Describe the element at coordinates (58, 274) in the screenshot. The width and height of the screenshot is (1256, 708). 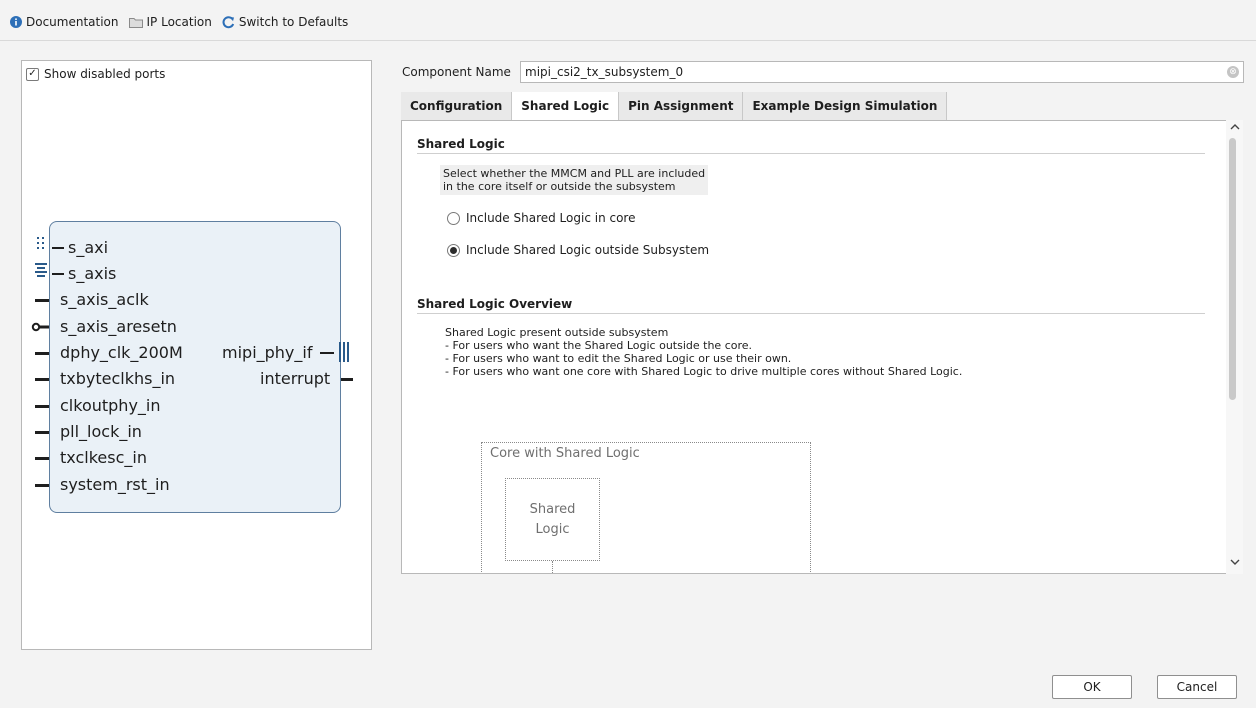
I see `s-axis-pin` at that location.